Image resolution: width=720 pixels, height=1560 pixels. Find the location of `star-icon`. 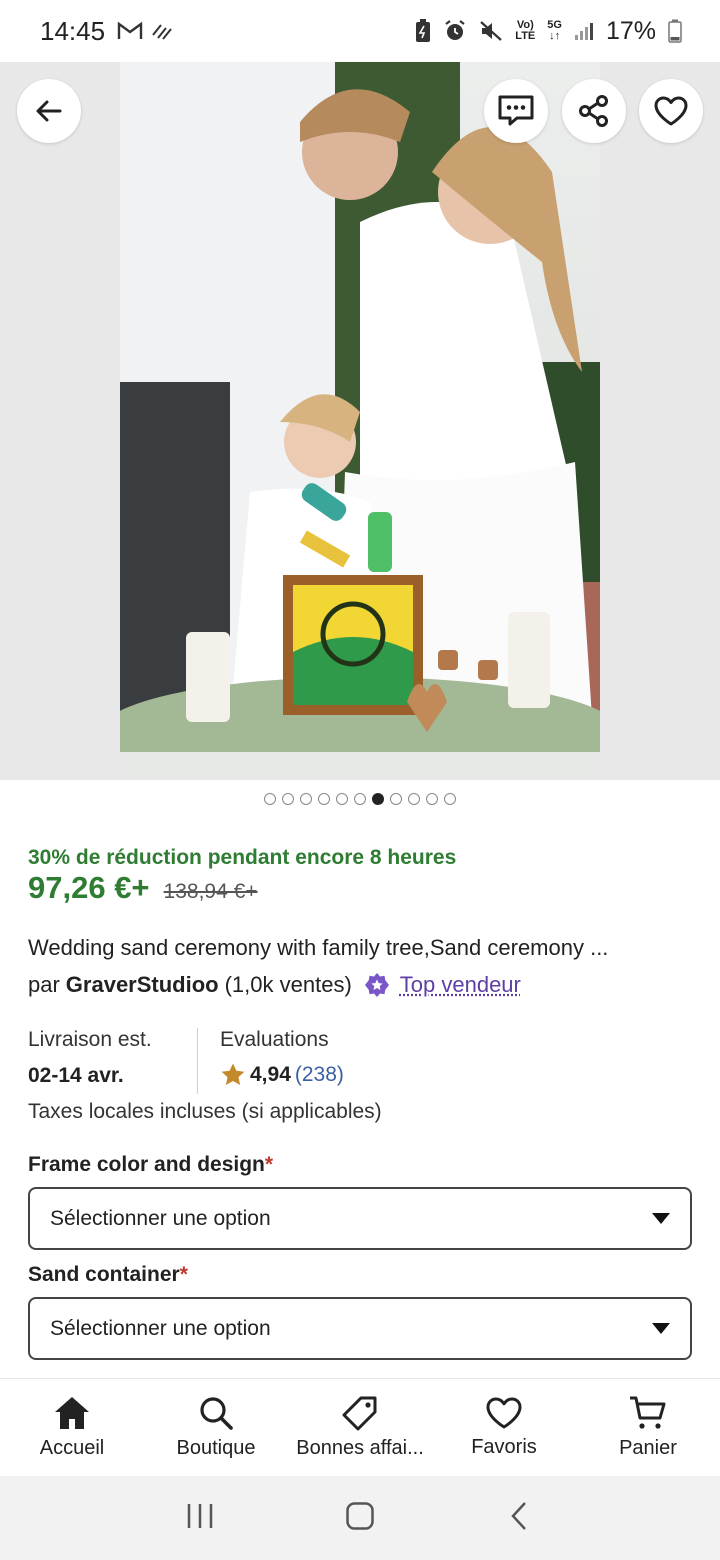

star-icon is located at coordinates (233, 1074).